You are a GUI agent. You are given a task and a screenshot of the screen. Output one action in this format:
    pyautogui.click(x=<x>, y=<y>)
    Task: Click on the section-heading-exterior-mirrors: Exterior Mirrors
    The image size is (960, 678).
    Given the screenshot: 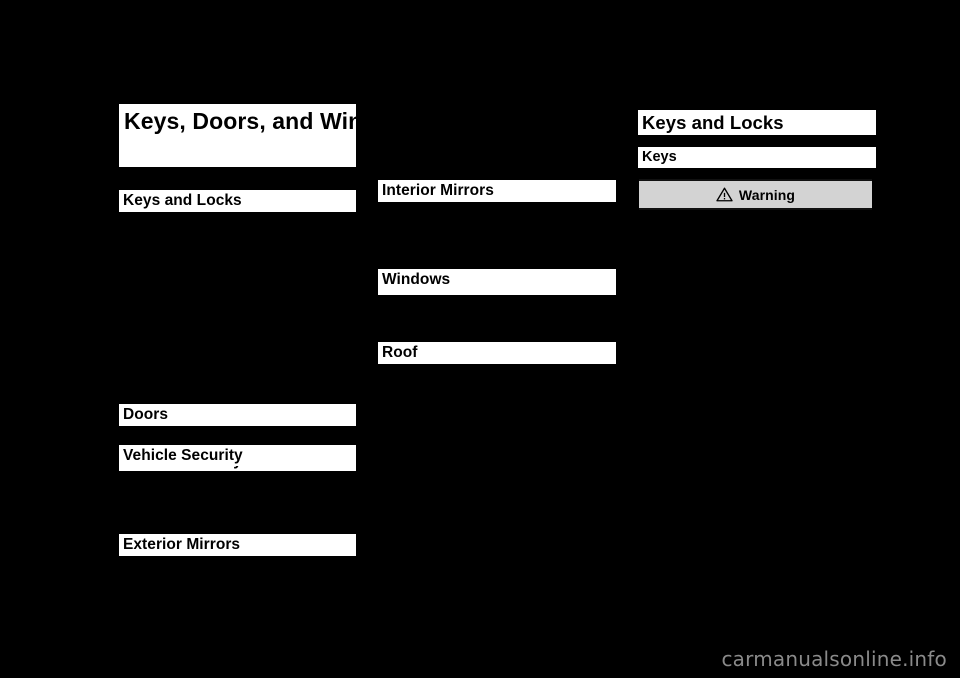 What is the action you would take?
    pyautogui.click(x=237, y=545)
    